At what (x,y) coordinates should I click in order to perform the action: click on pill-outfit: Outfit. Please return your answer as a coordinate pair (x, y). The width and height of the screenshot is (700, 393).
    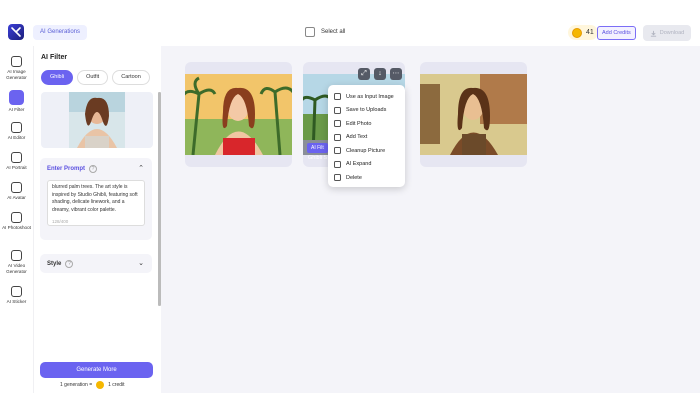
    Looking at the image, I should click on (93, 77).